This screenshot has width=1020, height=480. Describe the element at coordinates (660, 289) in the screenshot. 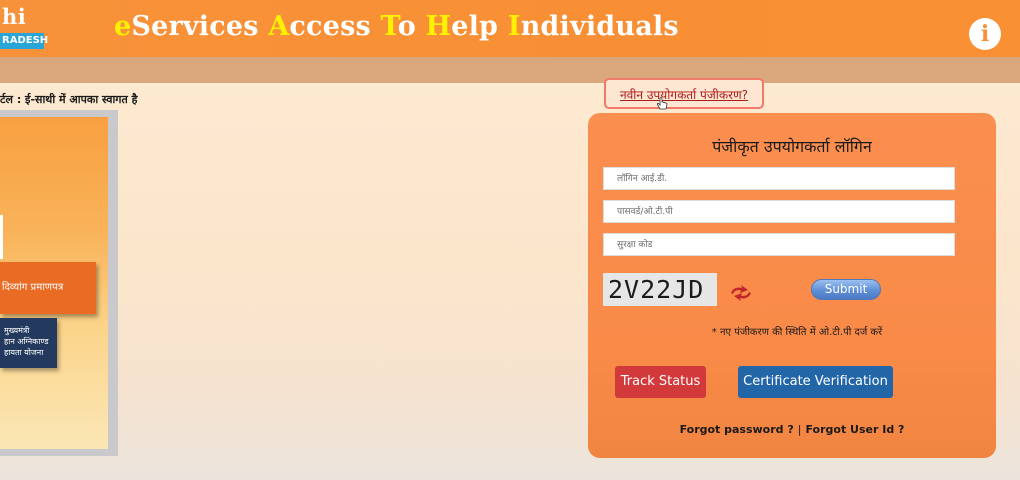

I see `captcha-image: 2V22JD` at that location.